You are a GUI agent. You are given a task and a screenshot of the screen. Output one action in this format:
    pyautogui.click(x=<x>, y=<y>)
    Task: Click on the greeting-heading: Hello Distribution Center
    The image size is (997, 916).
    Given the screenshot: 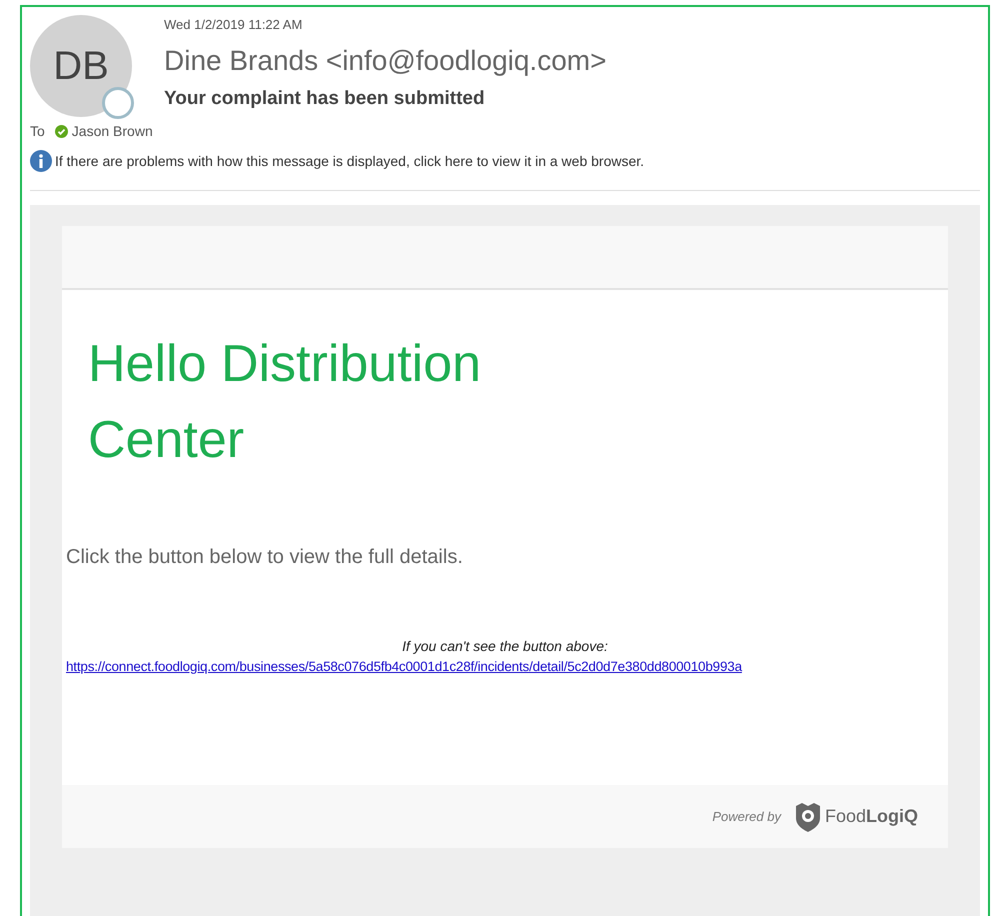 What is the action you would take?
    pyautogui.click(x=285, y=402)
    